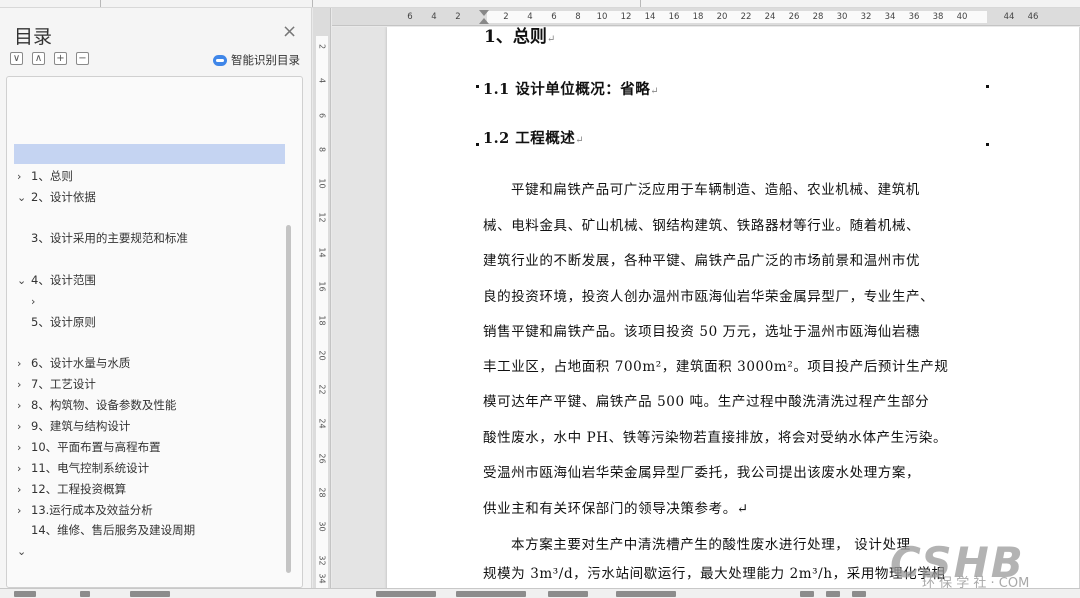  What do you see at coordinates (63, 322) in the screenshot?
I see `toc-item-design-principles: 5、设计原则` at bounding box center [63, 322].